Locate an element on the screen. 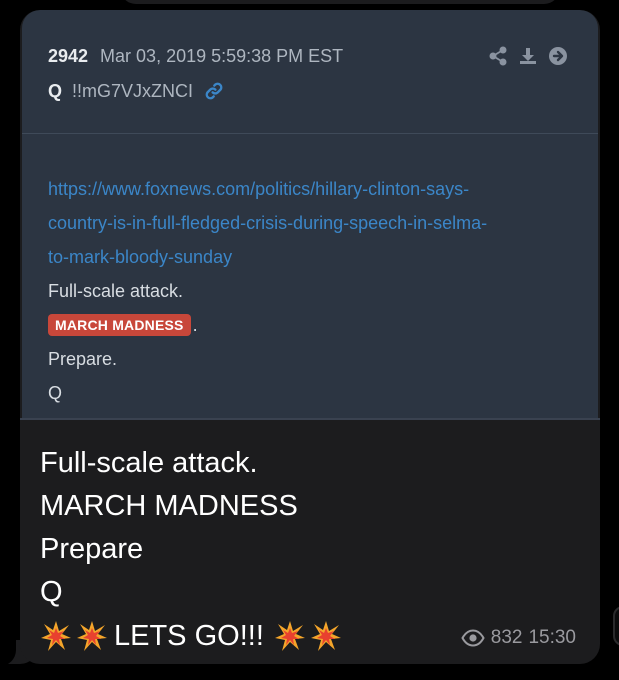 This screenshot has height=680, width=619. post-line-signature: Q is located at coordinates (55, 393).